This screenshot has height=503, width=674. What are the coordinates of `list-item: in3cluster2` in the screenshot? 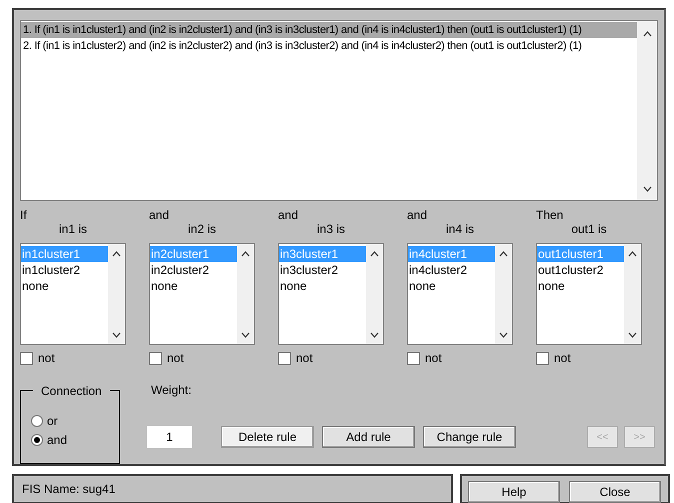 It's located at (322, 270).